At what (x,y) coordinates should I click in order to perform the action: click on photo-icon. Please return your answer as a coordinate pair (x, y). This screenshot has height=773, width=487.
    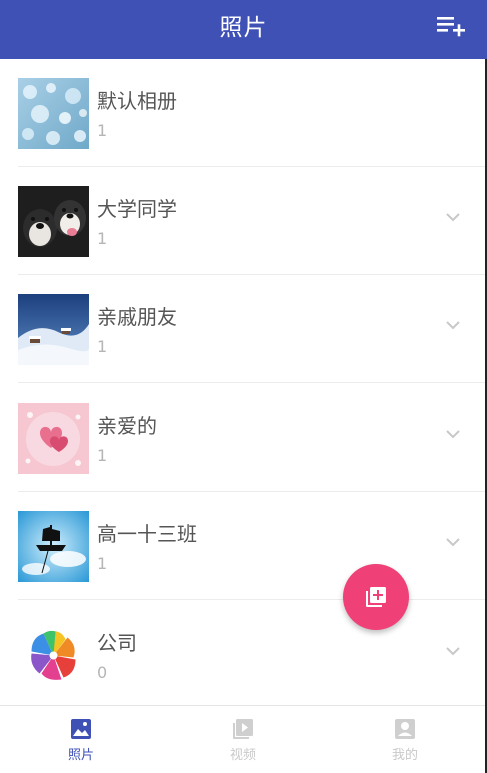
    Looking at the image, I should click on (81, 729).